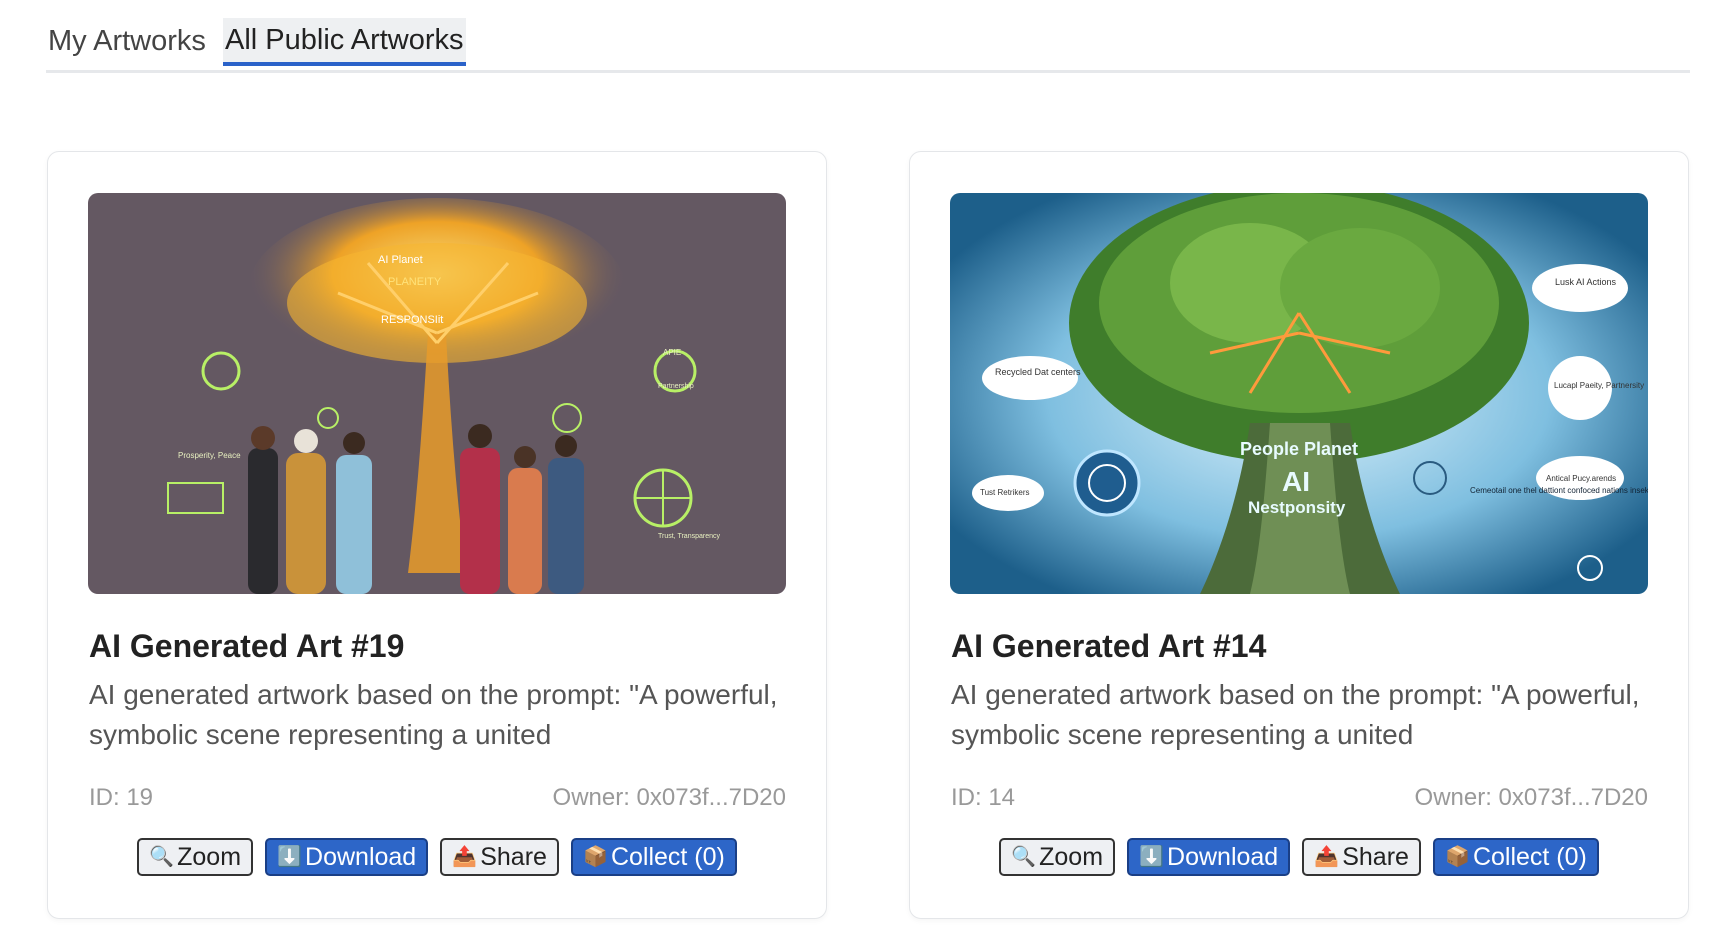  I want to click on svg-text: People Planet, so click(1299, 449).